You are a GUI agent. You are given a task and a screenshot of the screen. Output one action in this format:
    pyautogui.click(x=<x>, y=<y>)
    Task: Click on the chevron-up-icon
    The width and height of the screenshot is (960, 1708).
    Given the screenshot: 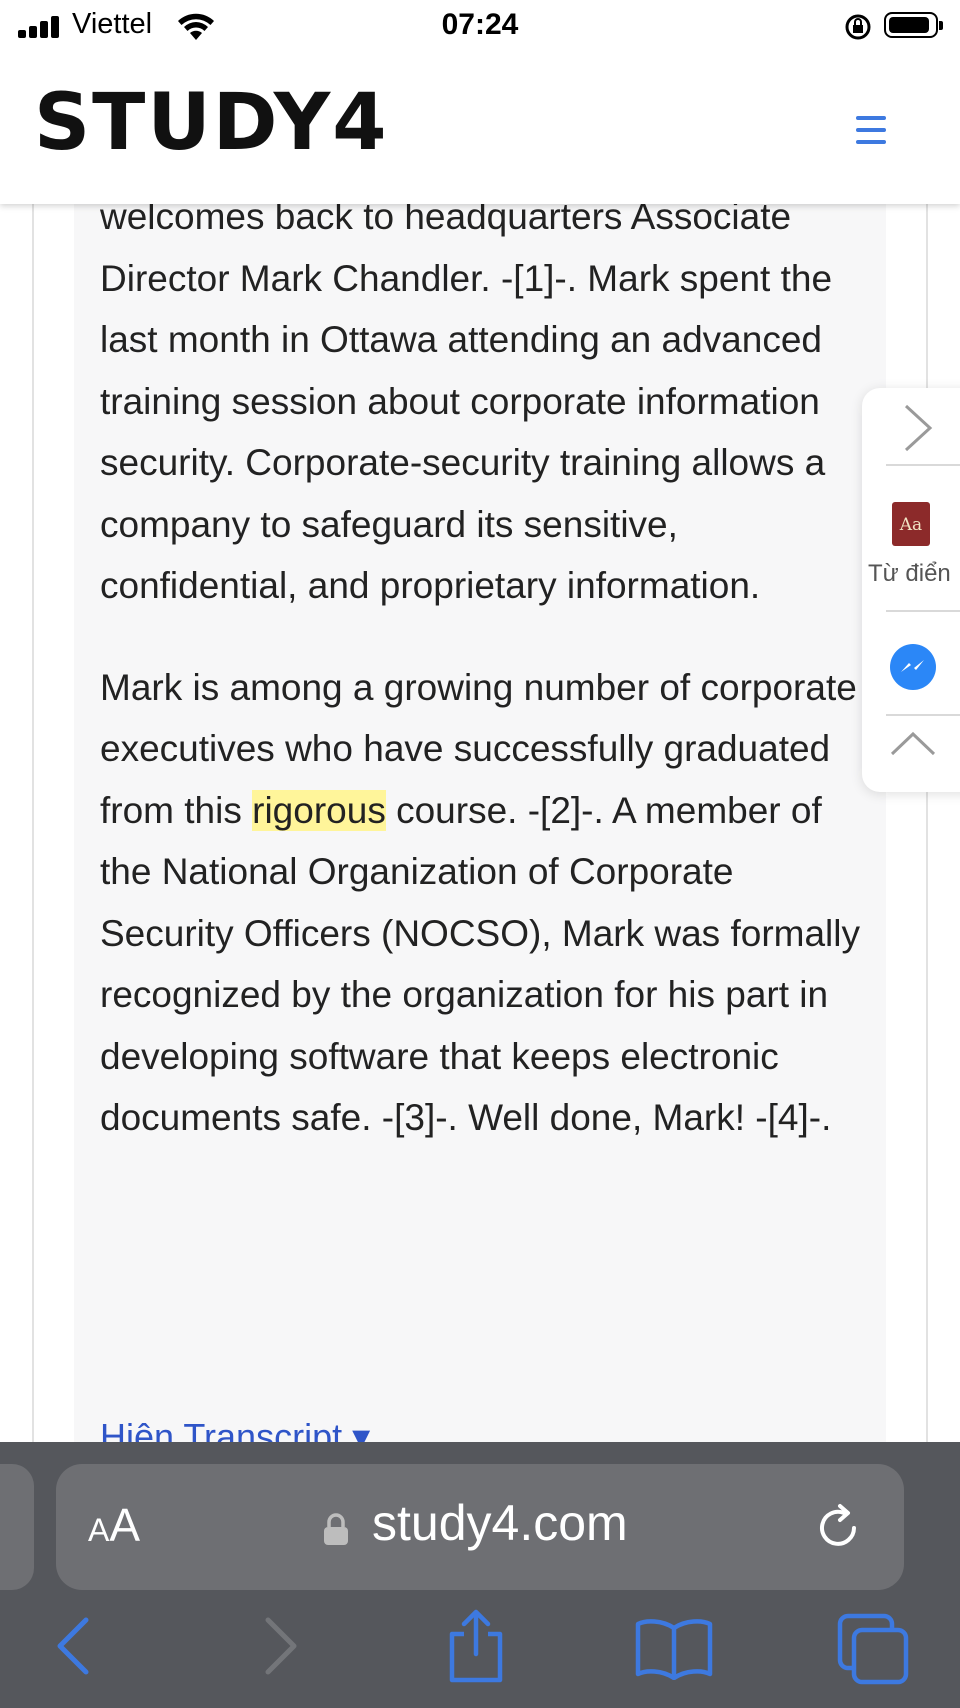 What is the action you would take?
    pyautogui.click(x=913, y=743)
    